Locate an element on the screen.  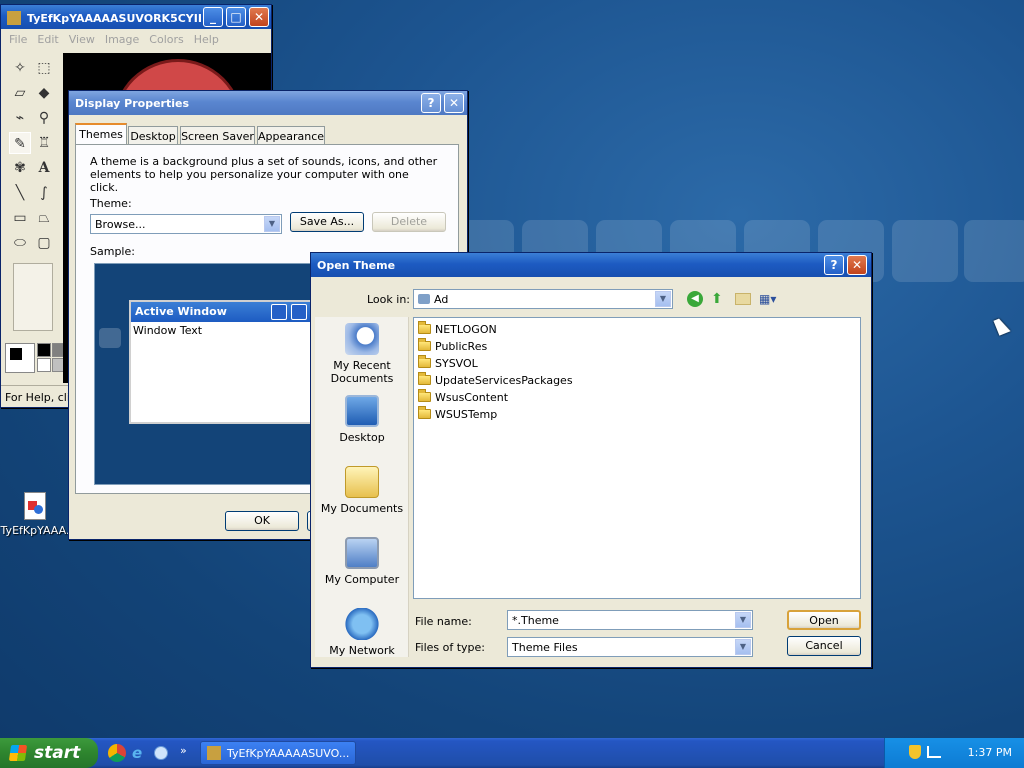
place-my-network: My Network is located at coordinates (362, 632).